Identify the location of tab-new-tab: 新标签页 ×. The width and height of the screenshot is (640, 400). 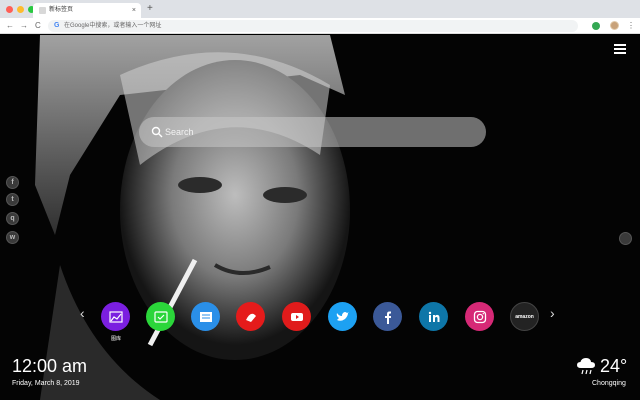
(87, 10).